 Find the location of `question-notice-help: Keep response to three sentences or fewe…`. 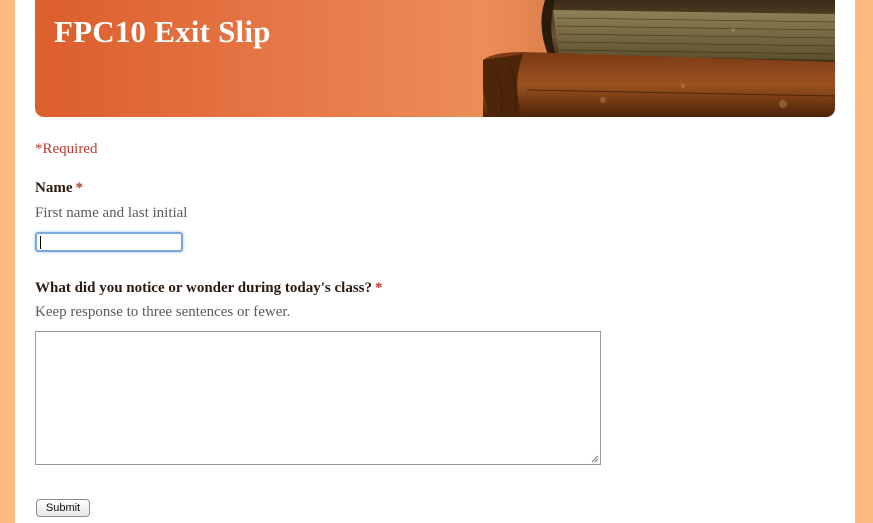

question-notice-help: Keep response to three sentences or fewe… is located at coordinates (163, 312).